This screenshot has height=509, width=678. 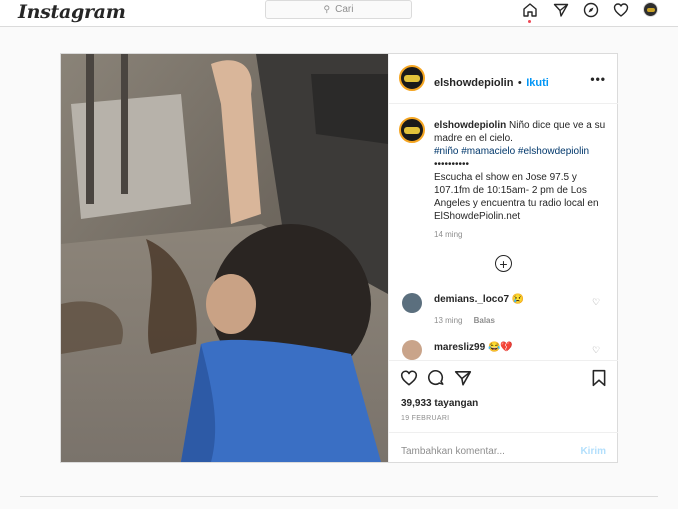 What do you see at coordinates (591, 10) in the screenshot?
I see `explore-icon` at bounding box center [591, 10].